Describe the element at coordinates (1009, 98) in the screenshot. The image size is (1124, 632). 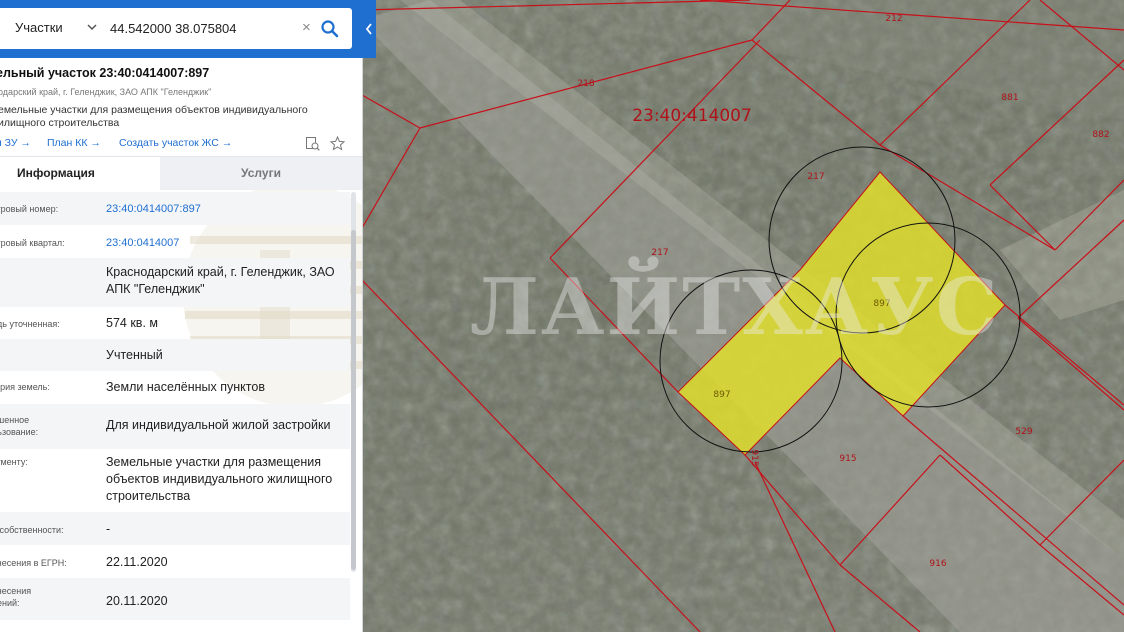
I see `plot-label-881: 881` at that location.